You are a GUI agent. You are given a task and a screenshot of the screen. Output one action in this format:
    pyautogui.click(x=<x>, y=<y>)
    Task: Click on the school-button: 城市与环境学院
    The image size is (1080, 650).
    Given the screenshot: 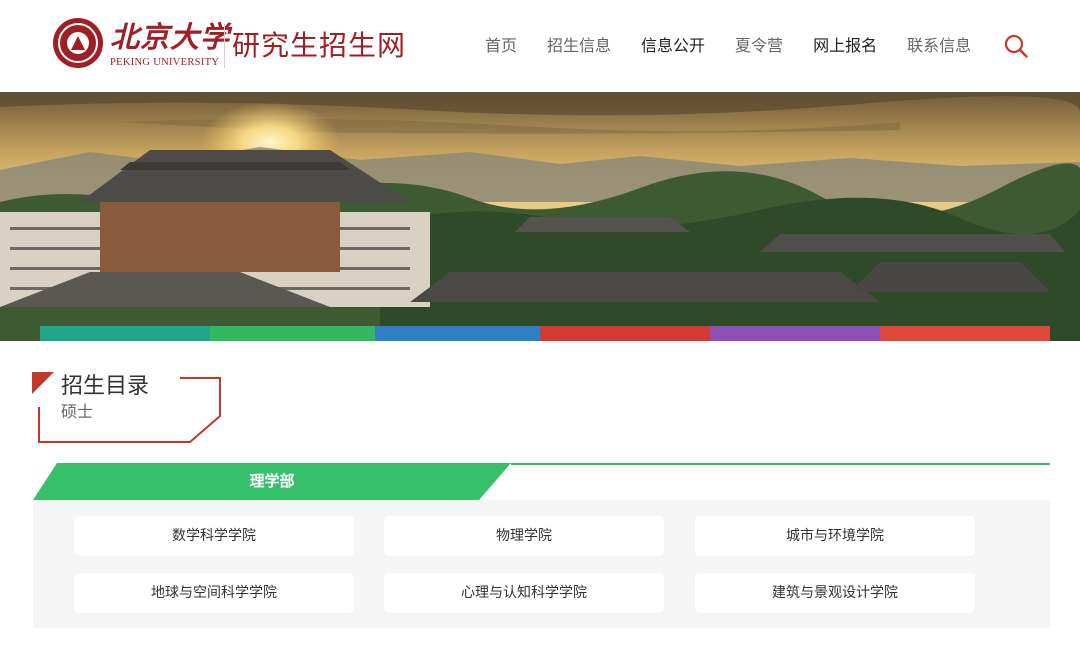 What is the action you would take?
    pyautogui.click(x=835, y=536)
    